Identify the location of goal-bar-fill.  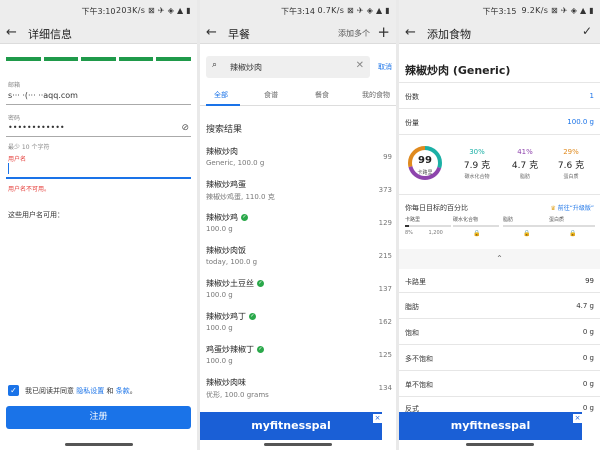
(407, 226).